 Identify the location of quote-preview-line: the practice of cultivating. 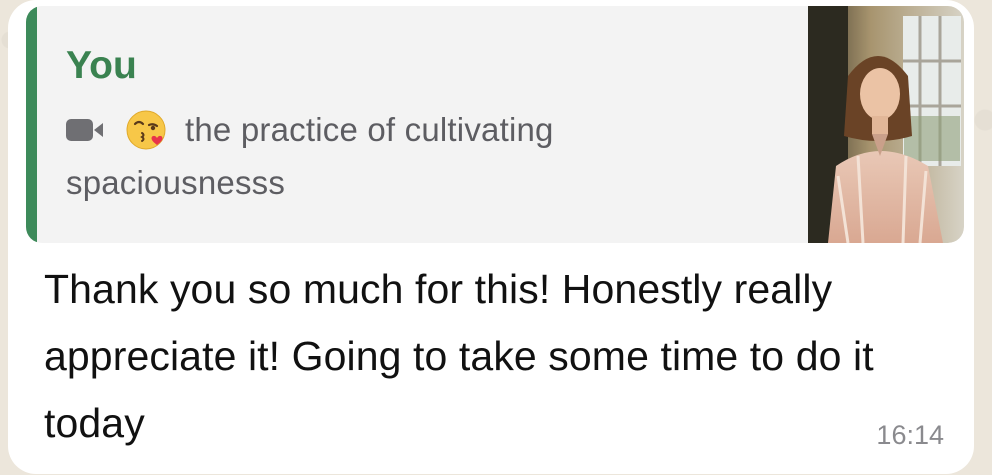
(310, 130).